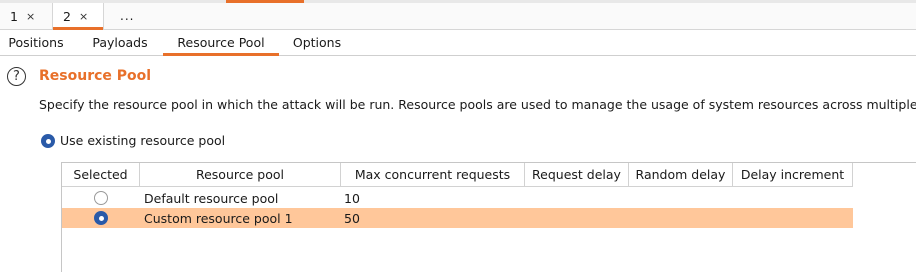 The image size is (916, 272). Describe the element at coordinates (36, 42) in the screenshot. I see `tab-positions: Positions` at that location.